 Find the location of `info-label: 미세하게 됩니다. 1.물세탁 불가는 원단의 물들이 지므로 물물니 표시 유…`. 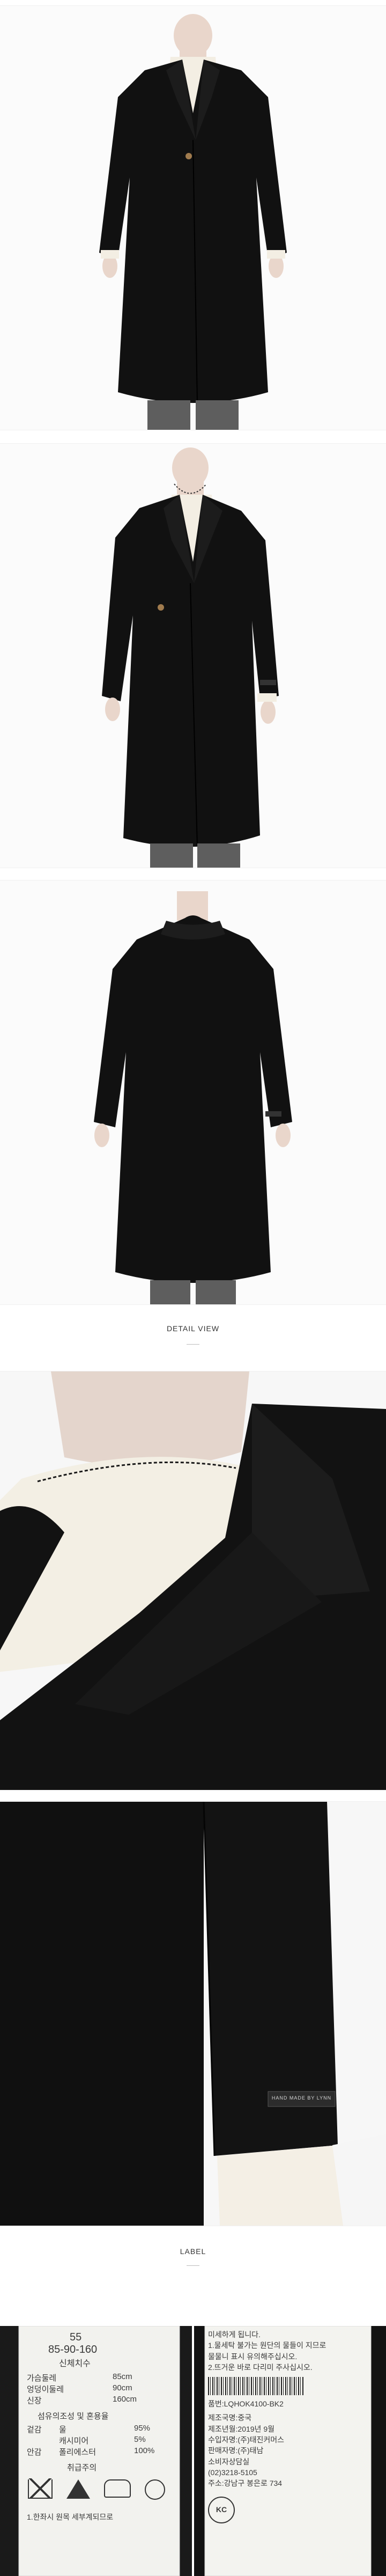

info-label: 미세하게 됩니다. 1.물세탁 불가는 원단의 물들이 지므로 물물니 표시 유… is located at coordinates (288, 2426).